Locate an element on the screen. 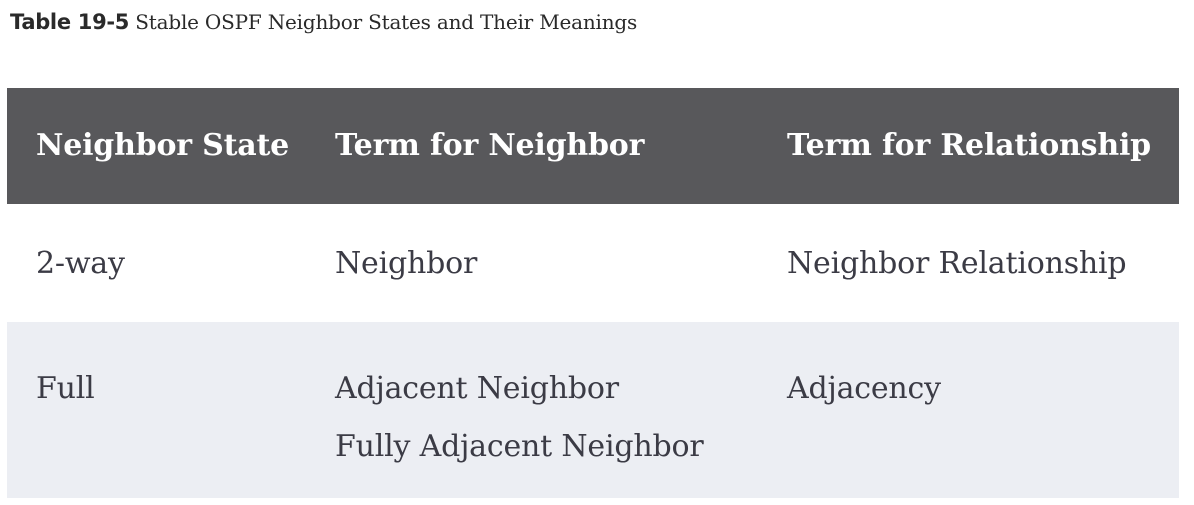 Image resolution: width=1194 pixels, height=505 pixels. column-header-neighbor-state: Neighbor State is located at coordinates (163, 145).